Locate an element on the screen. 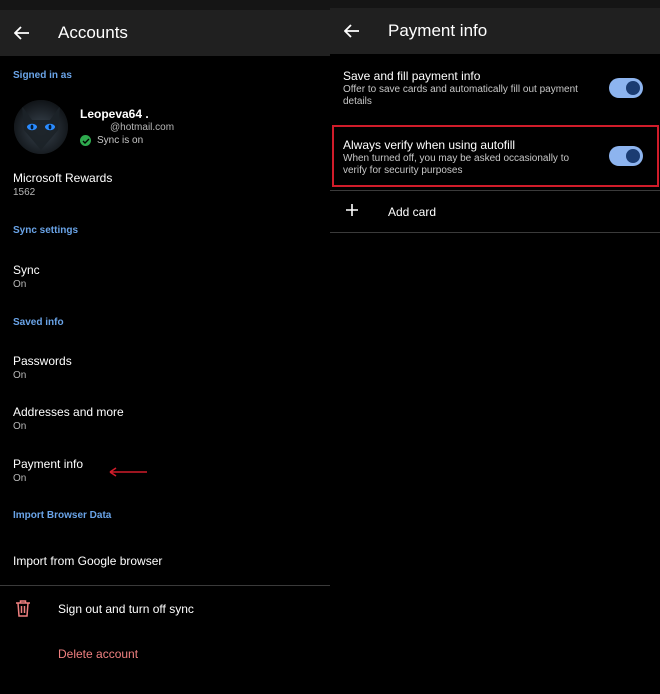 This screenshot has width=660, height=694. sync-settings-label: Sync settings is located at coordinates (46, 230).